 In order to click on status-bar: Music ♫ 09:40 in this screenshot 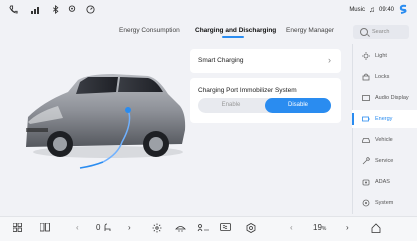, I will do `click(208, 10)`.